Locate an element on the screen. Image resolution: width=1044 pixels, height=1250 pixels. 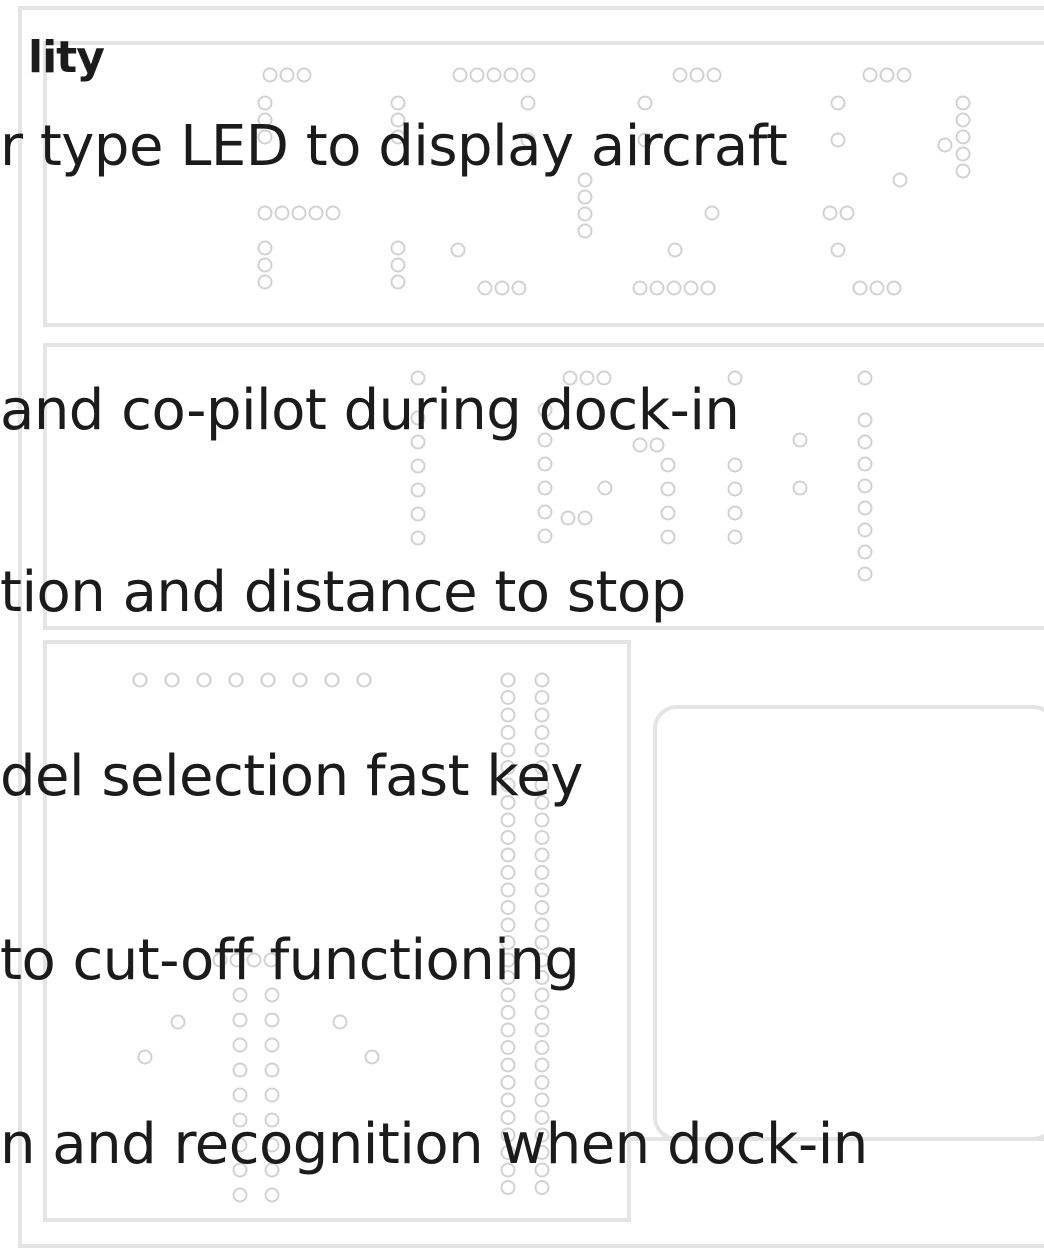
feature-line-4: del selection fast key is located at coordinates (291, 776).